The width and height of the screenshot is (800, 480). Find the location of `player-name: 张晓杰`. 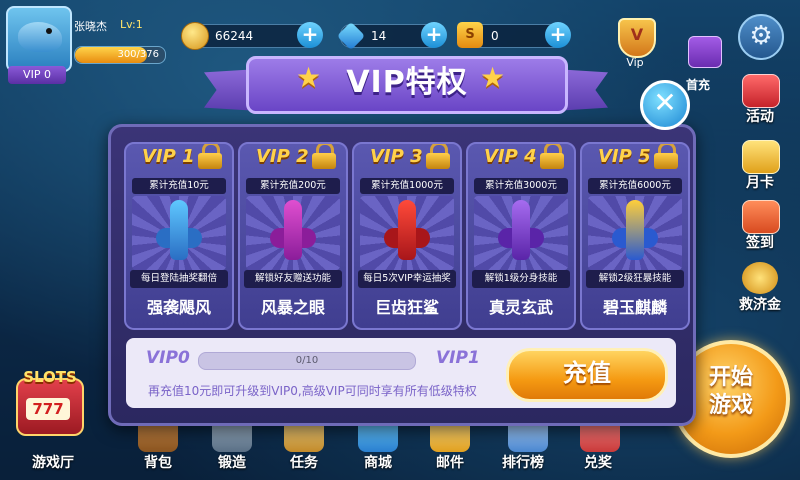

player-name: 张晓杰 is located at coordinates (90, 26).